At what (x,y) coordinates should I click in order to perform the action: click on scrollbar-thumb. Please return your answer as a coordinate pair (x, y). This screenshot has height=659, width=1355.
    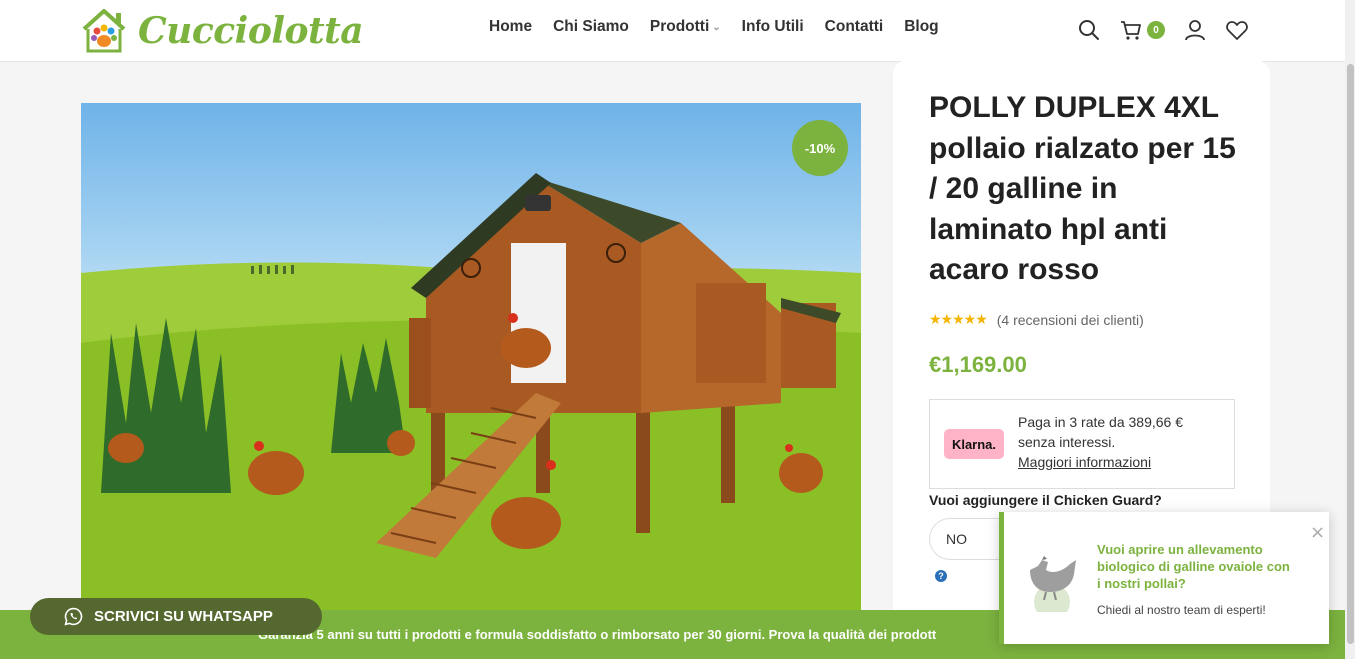
    Looking at the image, I should click on (1350, 354).